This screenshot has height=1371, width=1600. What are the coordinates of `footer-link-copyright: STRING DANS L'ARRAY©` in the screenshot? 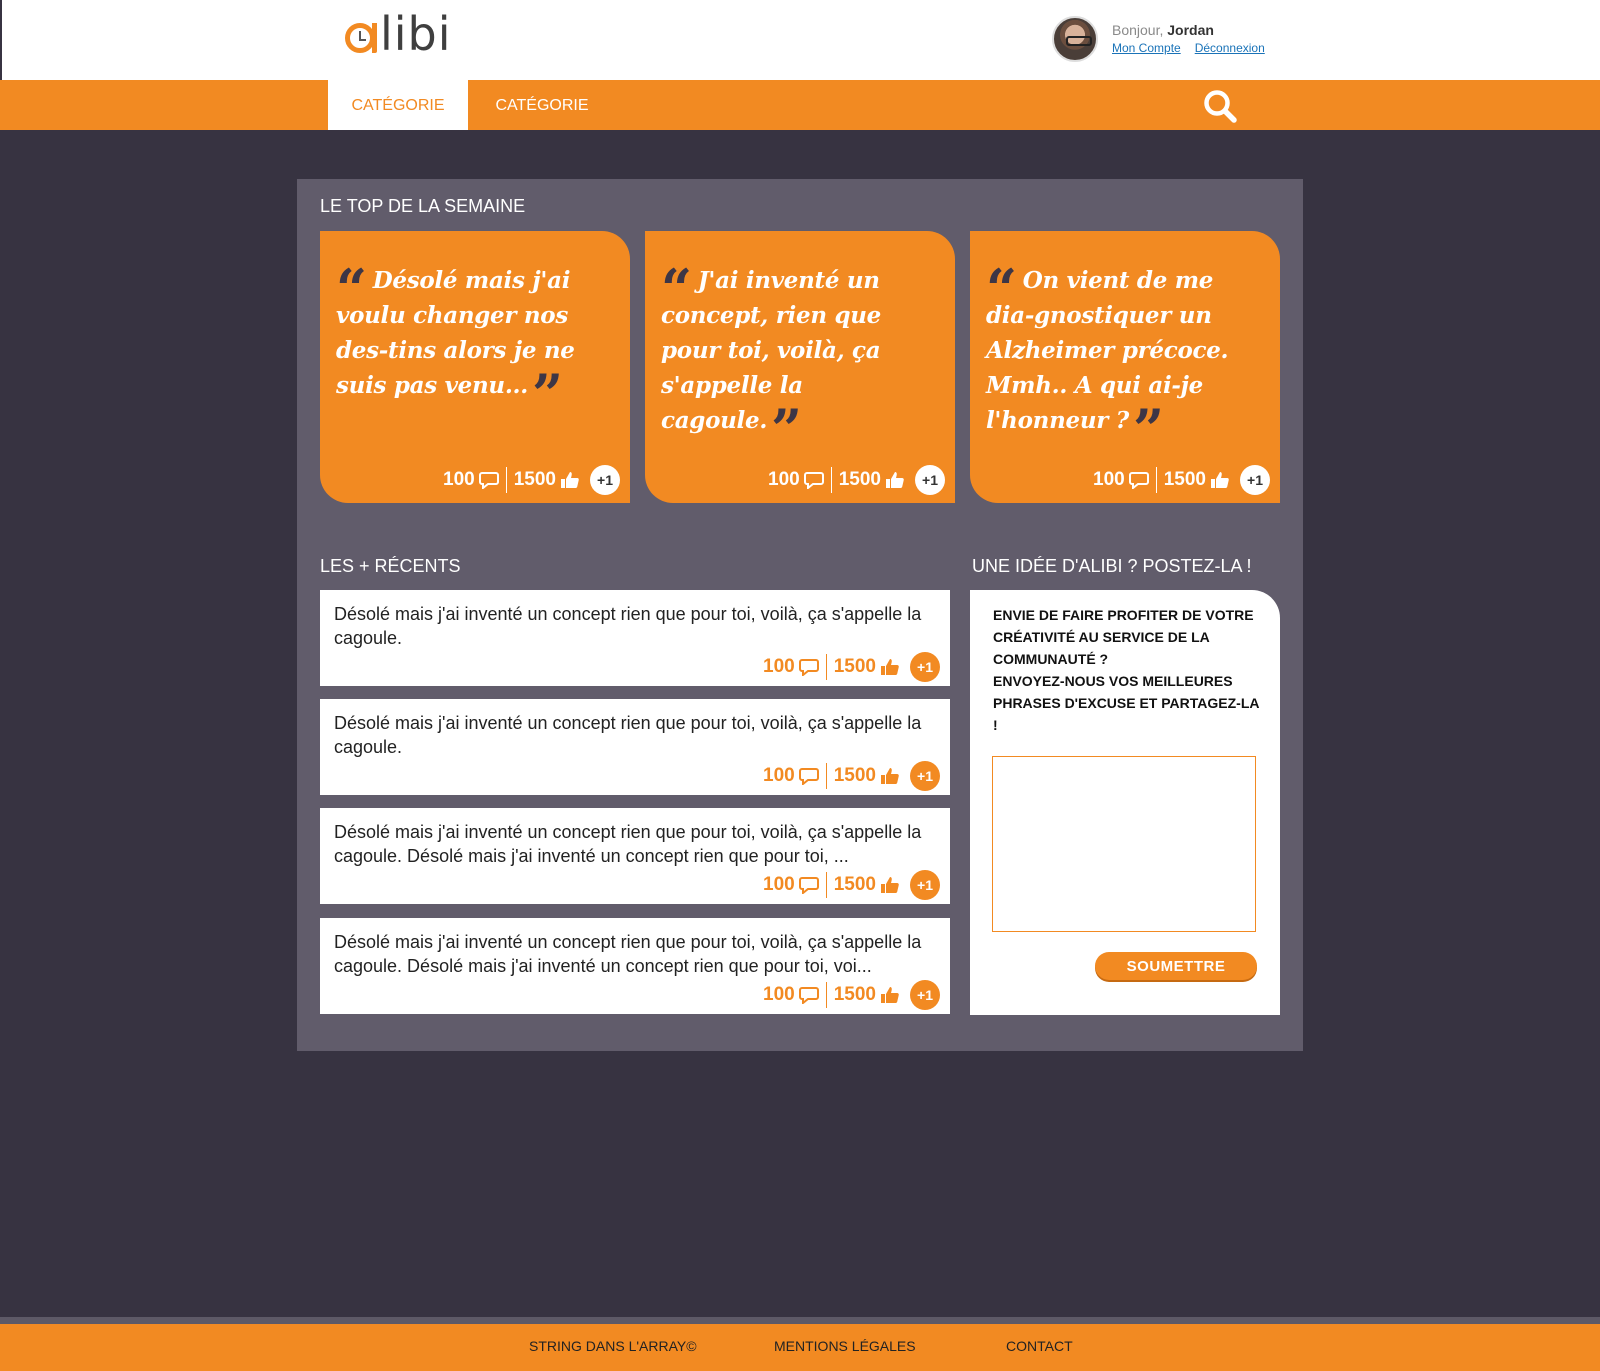 It's located at (613, 1346).